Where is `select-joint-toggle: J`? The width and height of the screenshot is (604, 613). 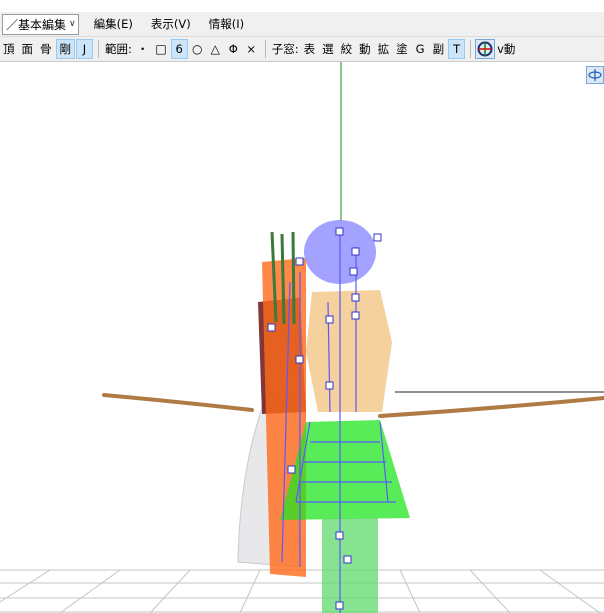
select-joint-toggle: J is located at coordinates (84, 49).